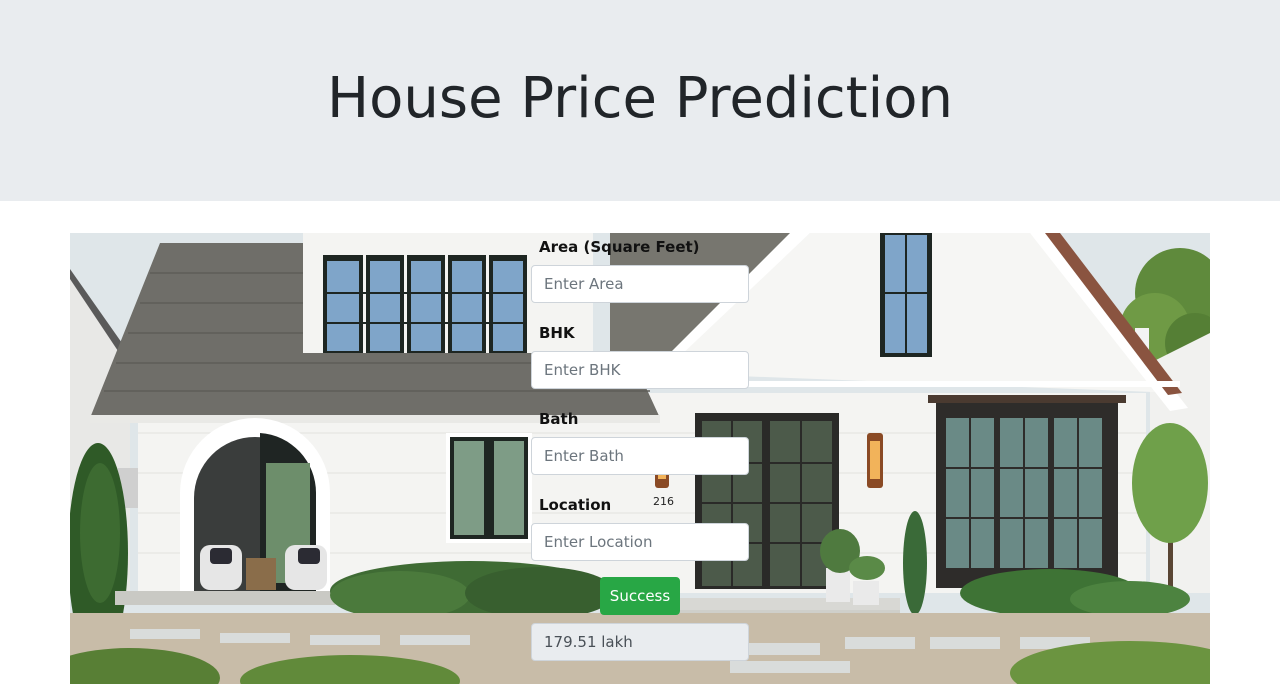 The height and width of the screenshot is (684, 1280). I want to click on area-label: Area (Square Feet), so click(619, 247).